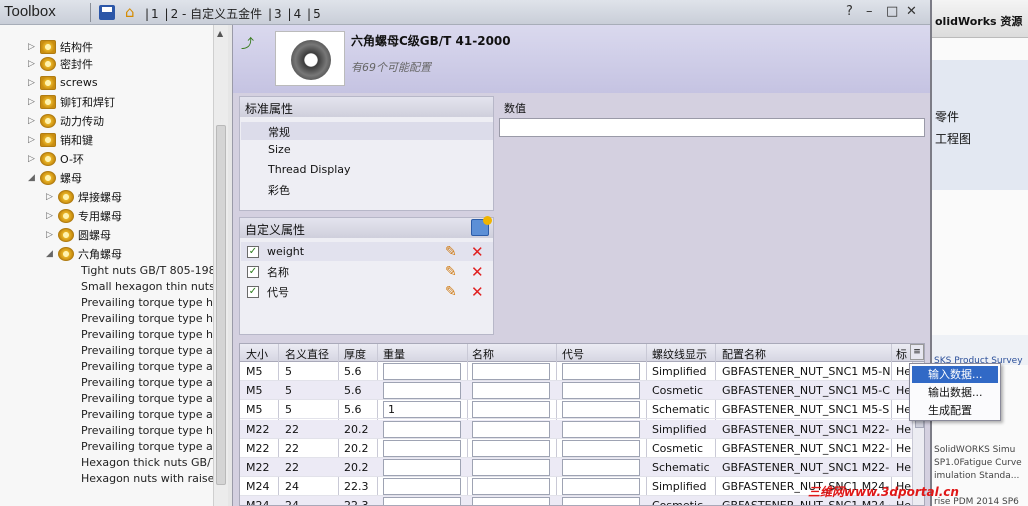 The image size is (1028, 506). Describe the element at coordinates (107, 12) in the screenshot. I see `save-icon` at that location.